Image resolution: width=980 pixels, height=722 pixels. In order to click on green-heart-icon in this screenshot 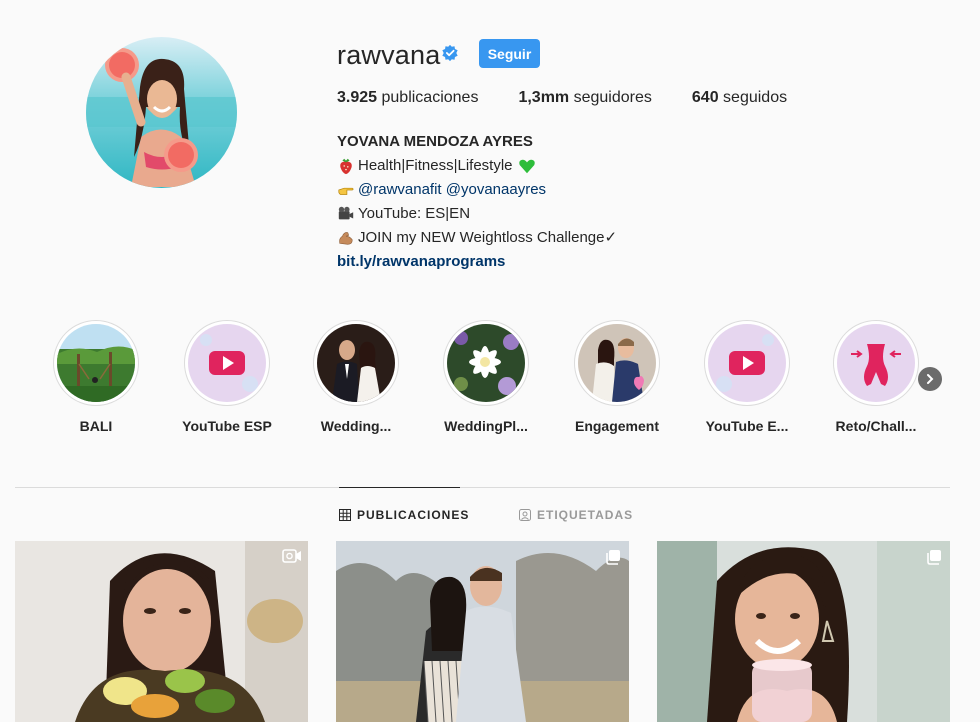, I will do `click(526, 166)`.